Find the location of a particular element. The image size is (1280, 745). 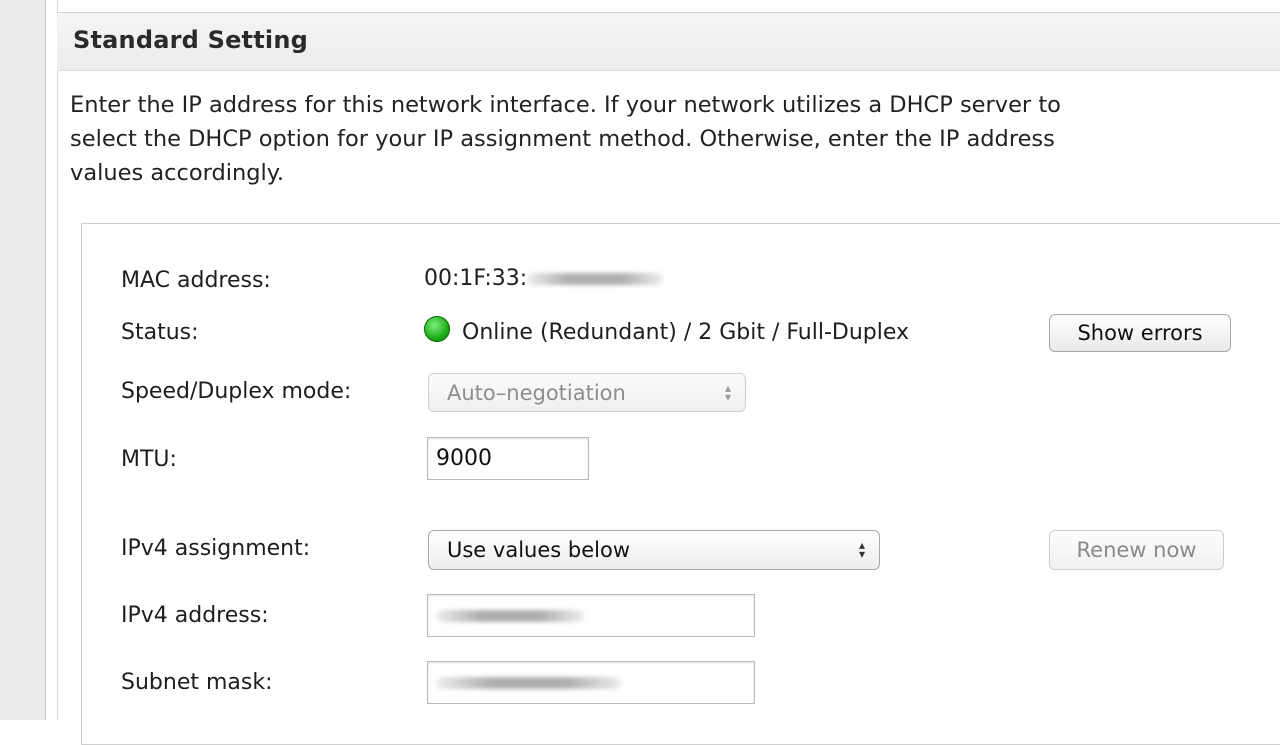

subnet-mask-input is located at coordinates (591, 682).